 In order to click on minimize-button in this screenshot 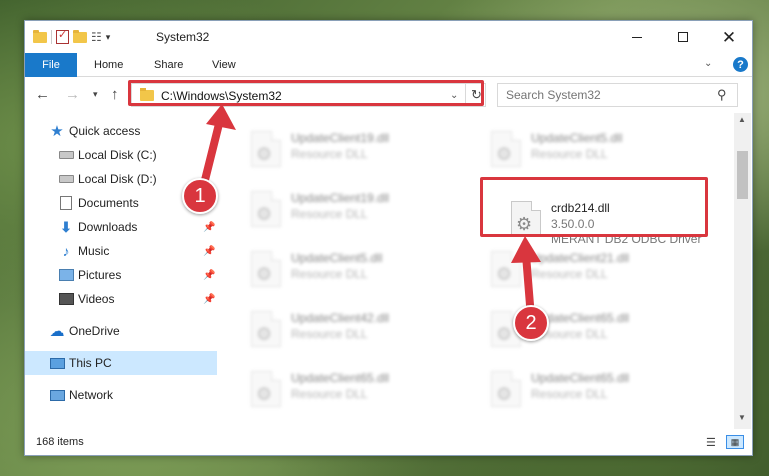, I will do `click(637, 37)`.